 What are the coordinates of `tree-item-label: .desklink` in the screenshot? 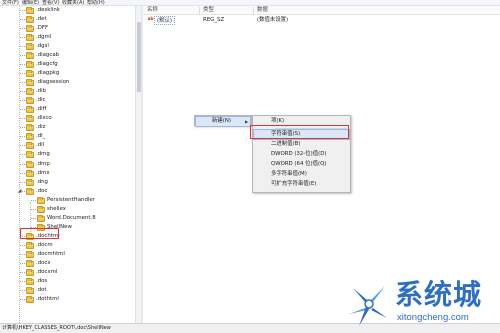 It's located at (48, 10).